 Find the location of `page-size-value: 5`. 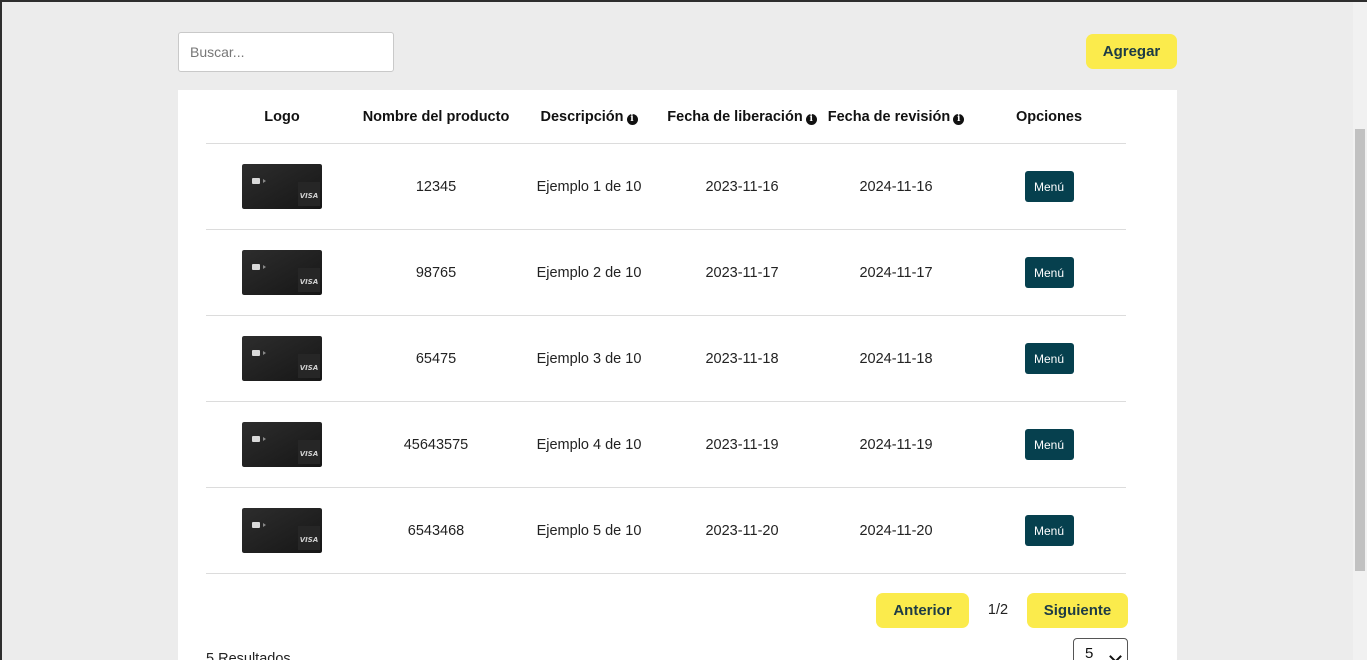

page-size-value: 5 is located at coordinates (1089, 652).